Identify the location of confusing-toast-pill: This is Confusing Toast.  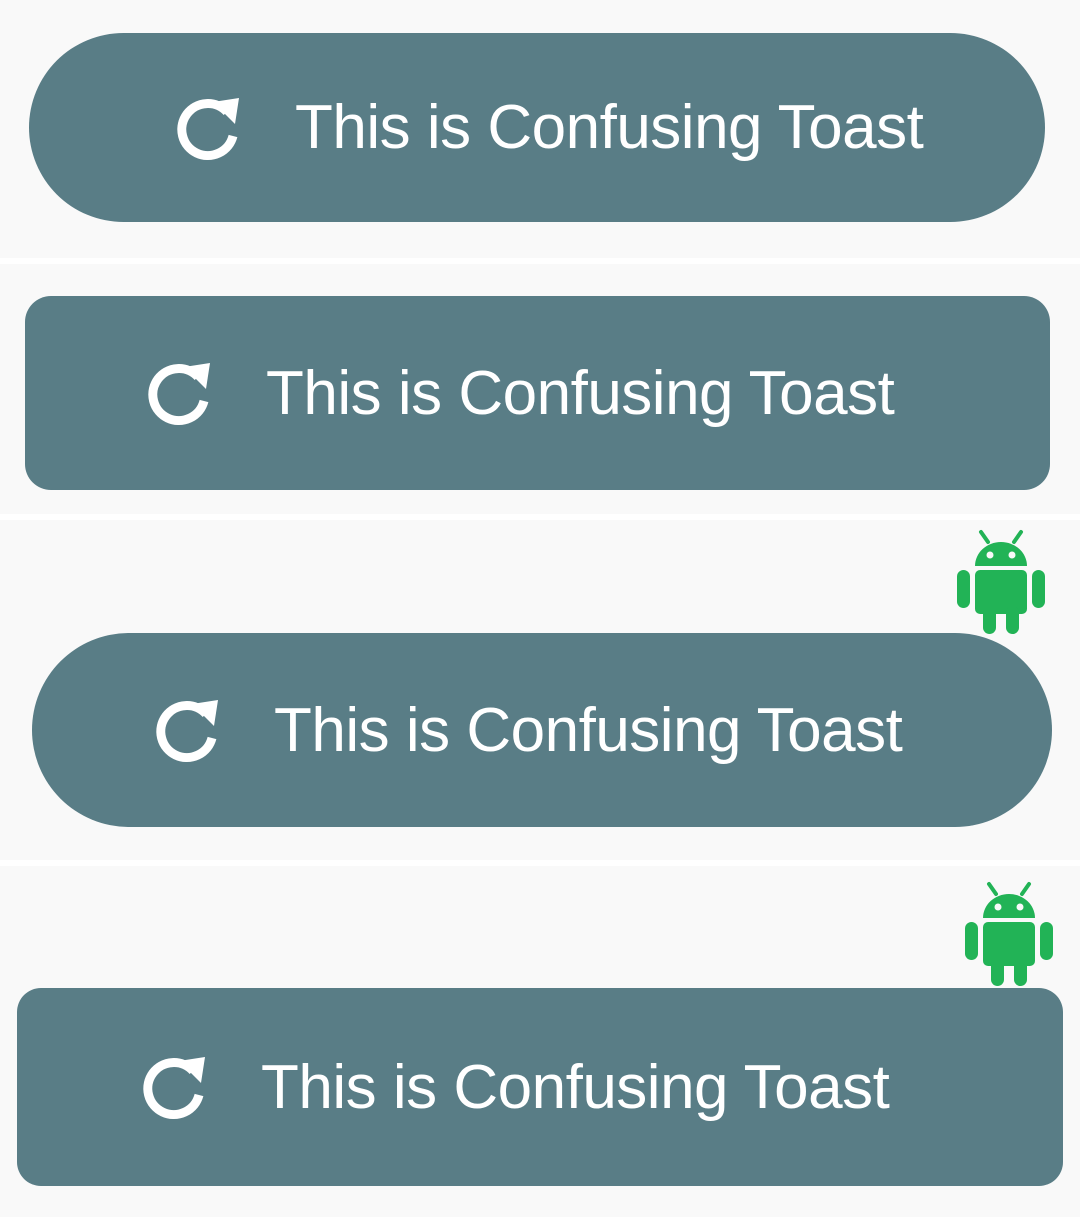
(537, 127).